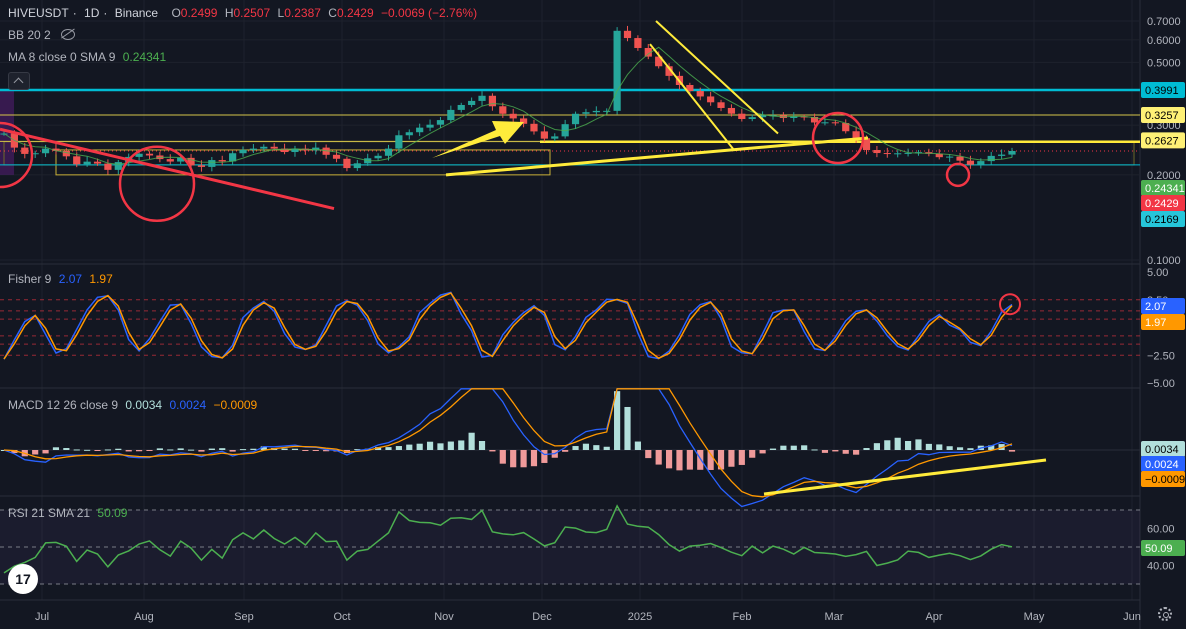 The width and height of the screenshot is (1186, 629). I want to click on price-axis-badge: 0.2429, so click(1162, 204).